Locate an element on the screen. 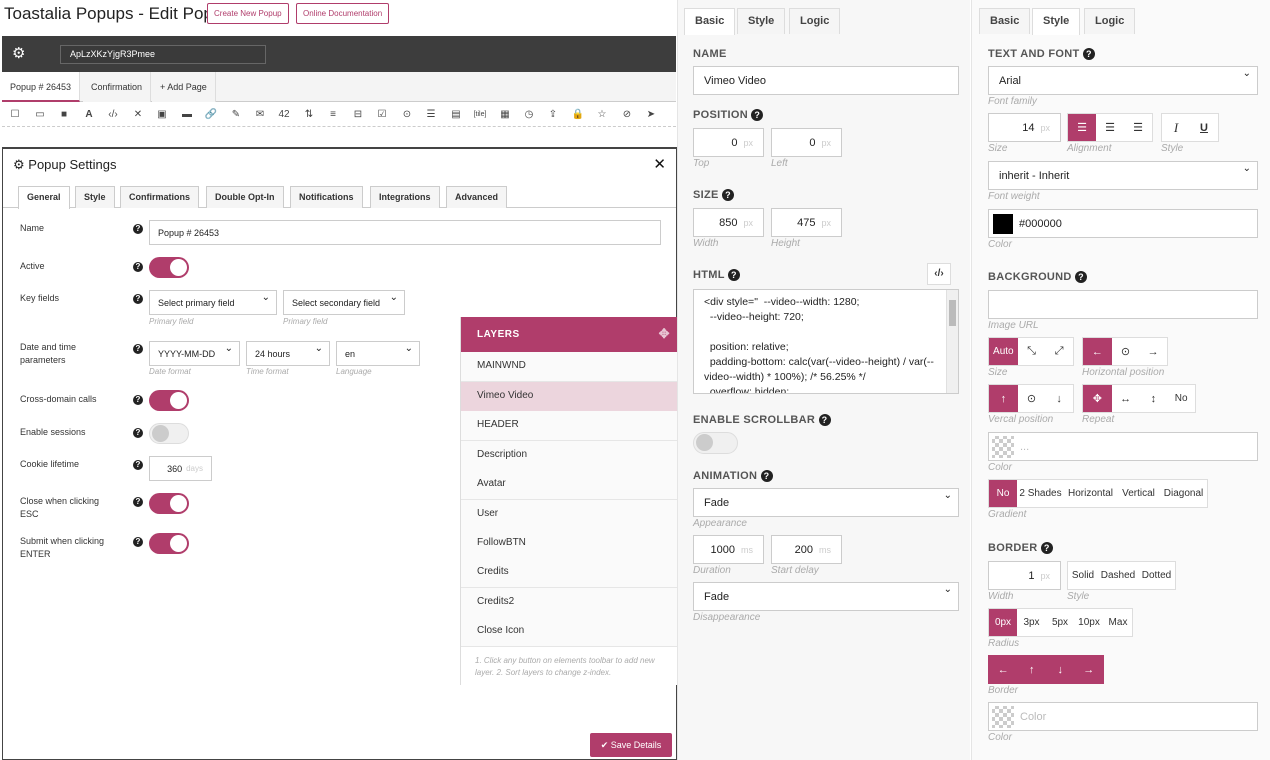  name-input: Popup # 26453 is located at coordinates (405, 232).